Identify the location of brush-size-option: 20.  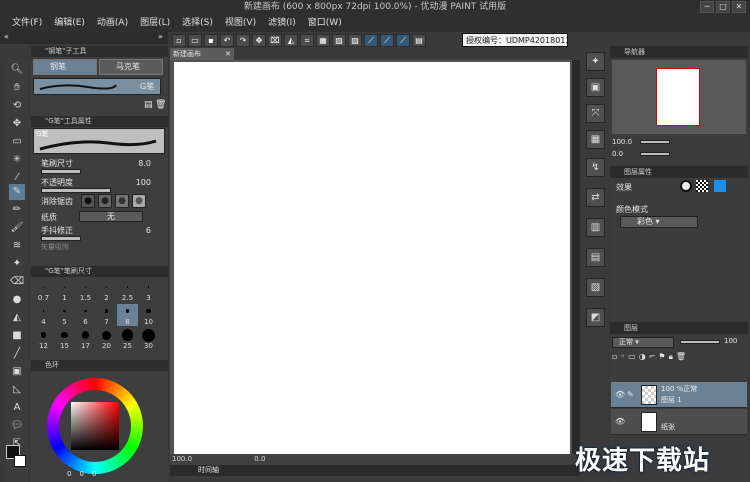
(106, 339).